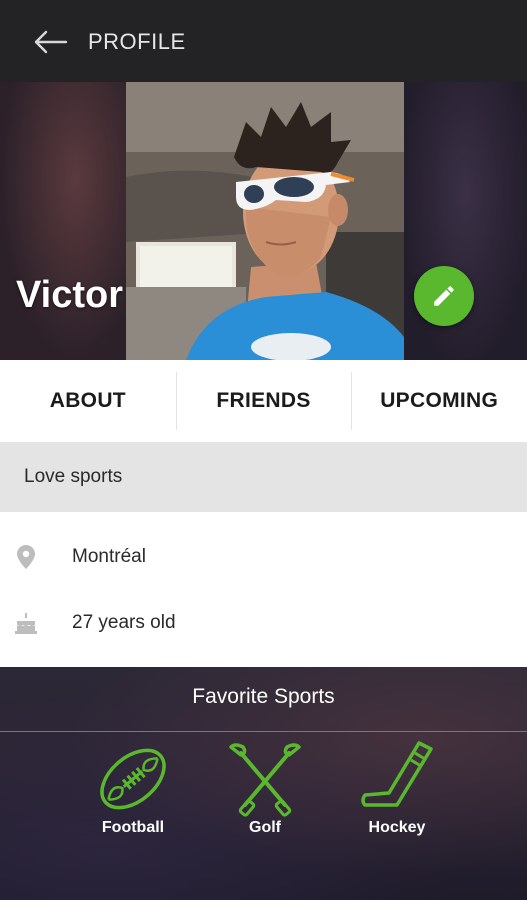 The image size is (527, 900). Describe the element at coordinates (263, 731) in the screenshot. I see `divider` at that location.